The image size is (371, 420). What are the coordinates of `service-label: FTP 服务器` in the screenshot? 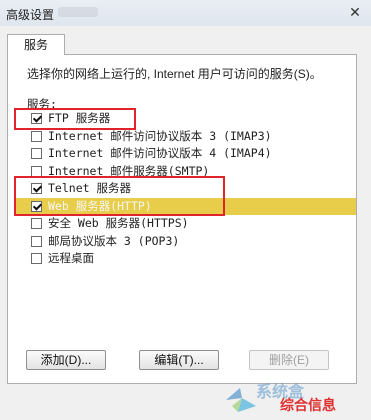 It's located at (79, 118).